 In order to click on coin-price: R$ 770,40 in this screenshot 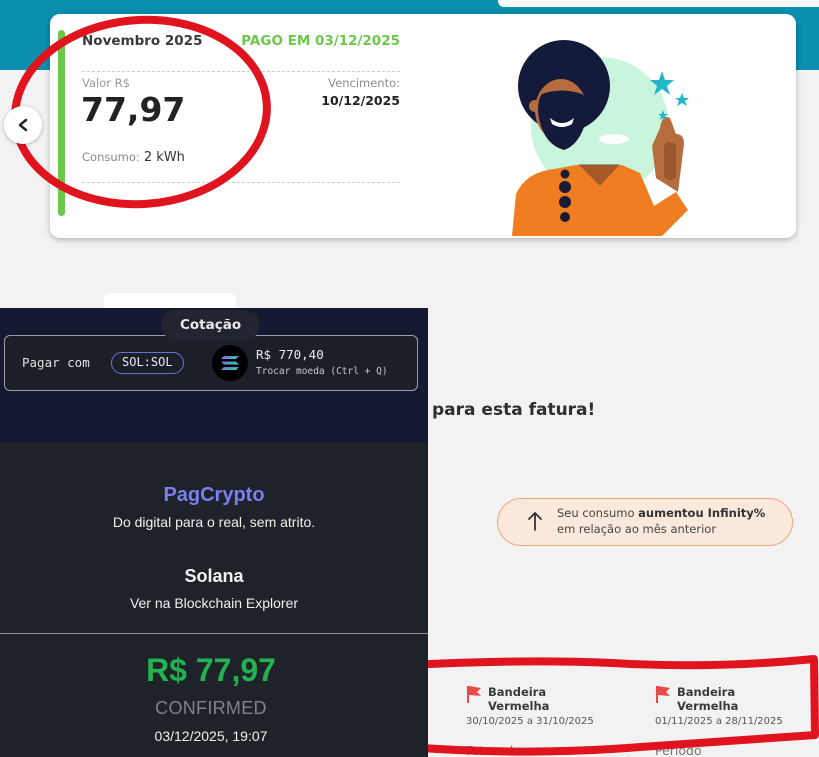, I will do `click(290, 354)`.